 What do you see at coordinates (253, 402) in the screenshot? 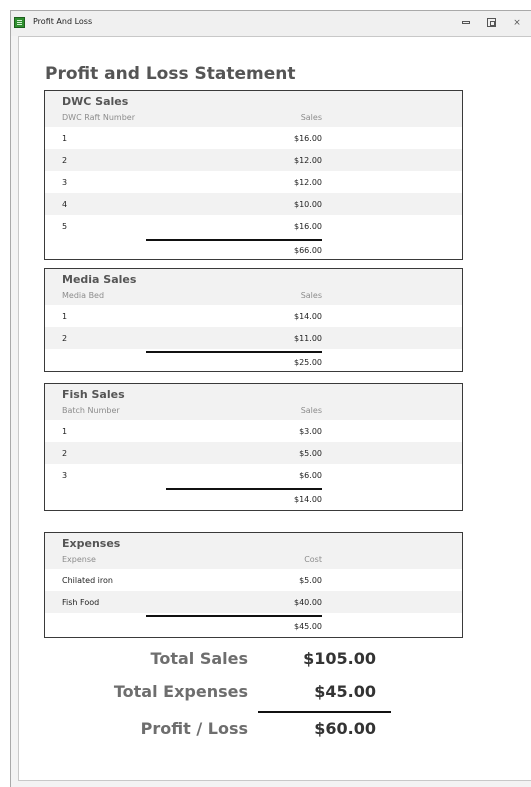
I see `section-header: Fish Sales Batch Number Sales` at bounding box center [253, 402].